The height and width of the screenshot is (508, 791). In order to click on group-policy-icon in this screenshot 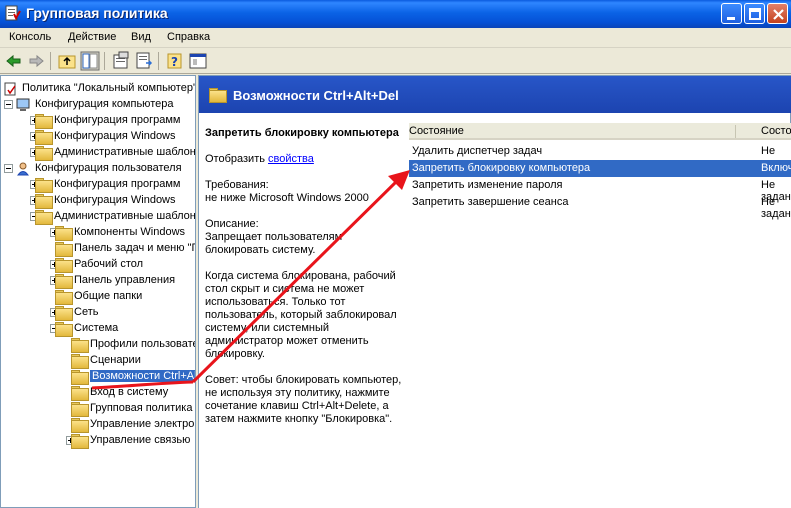, I will do `click(13, 13)`.